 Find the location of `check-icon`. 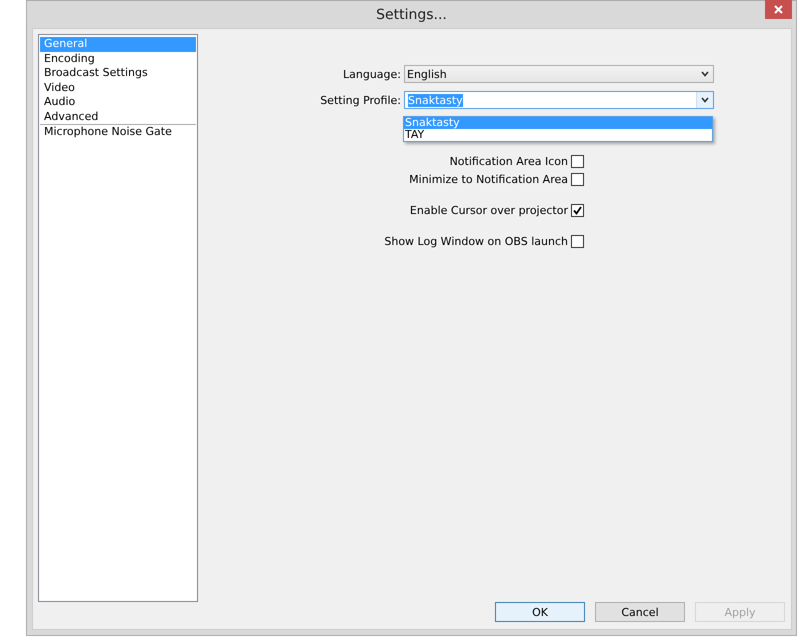

check-icon is located at coordinates (577, 210).